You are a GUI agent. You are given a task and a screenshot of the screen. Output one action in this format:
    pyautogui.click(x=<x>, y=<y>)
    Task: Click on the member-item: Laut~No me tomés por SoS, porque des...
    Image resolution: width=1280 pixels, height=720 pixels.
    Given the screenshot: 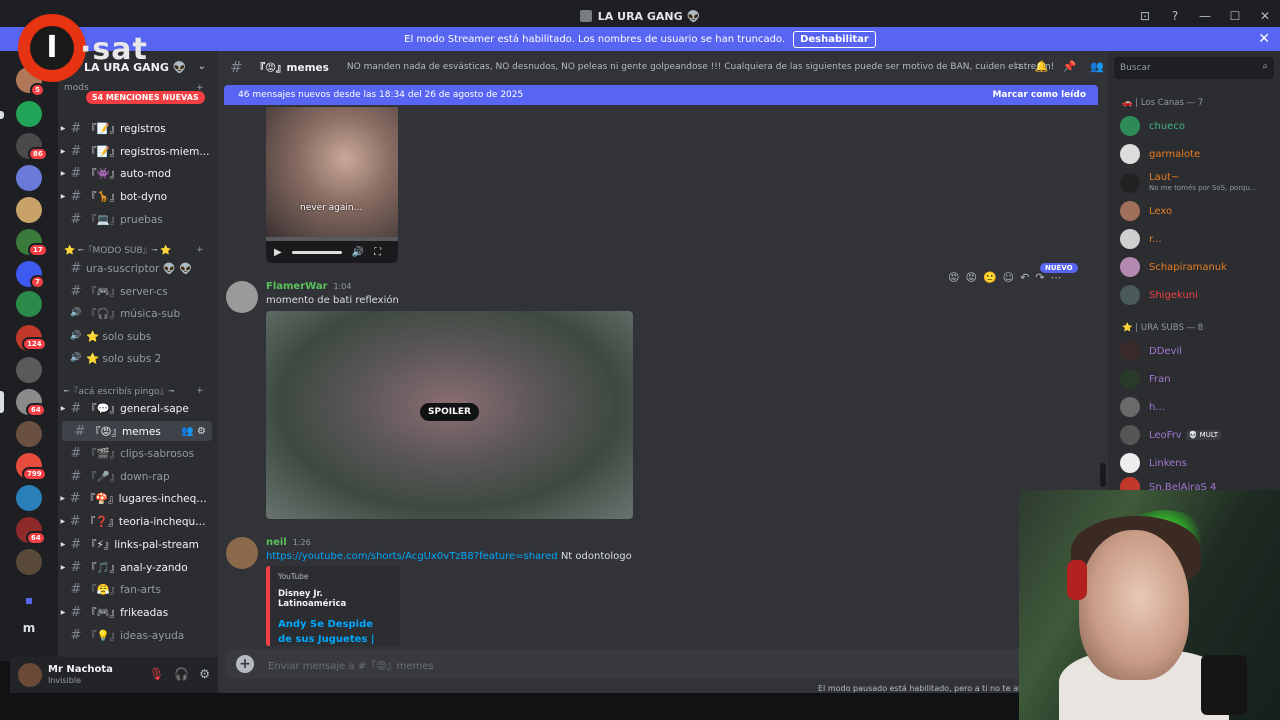 What is the action you would take?
    pyautogui.click(x=1200, y=183)
    